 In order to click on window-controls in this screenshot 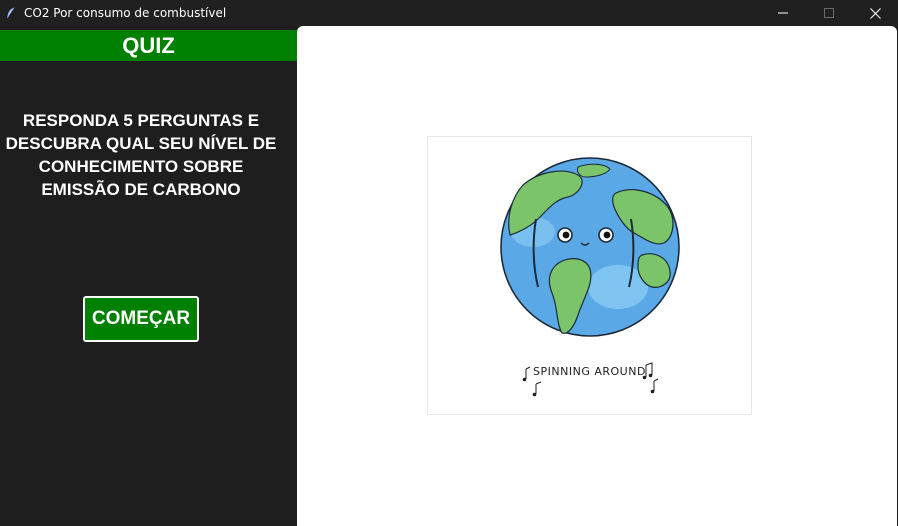, I will do `click(829, 13)`.